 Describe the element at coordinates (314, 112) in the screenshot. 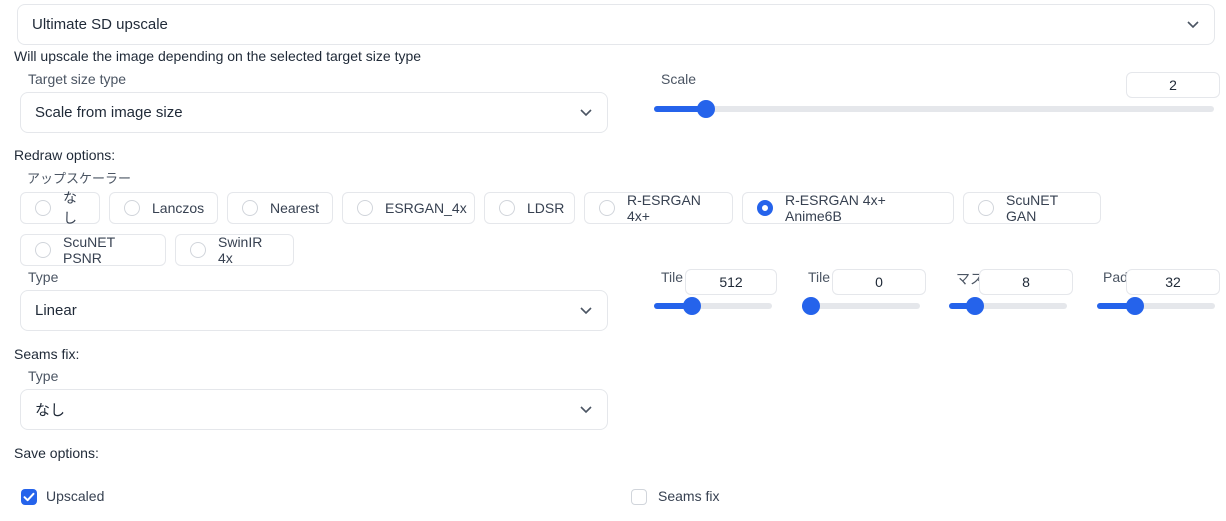

I see `target-size-dropdown: Scale from image size` at that location.